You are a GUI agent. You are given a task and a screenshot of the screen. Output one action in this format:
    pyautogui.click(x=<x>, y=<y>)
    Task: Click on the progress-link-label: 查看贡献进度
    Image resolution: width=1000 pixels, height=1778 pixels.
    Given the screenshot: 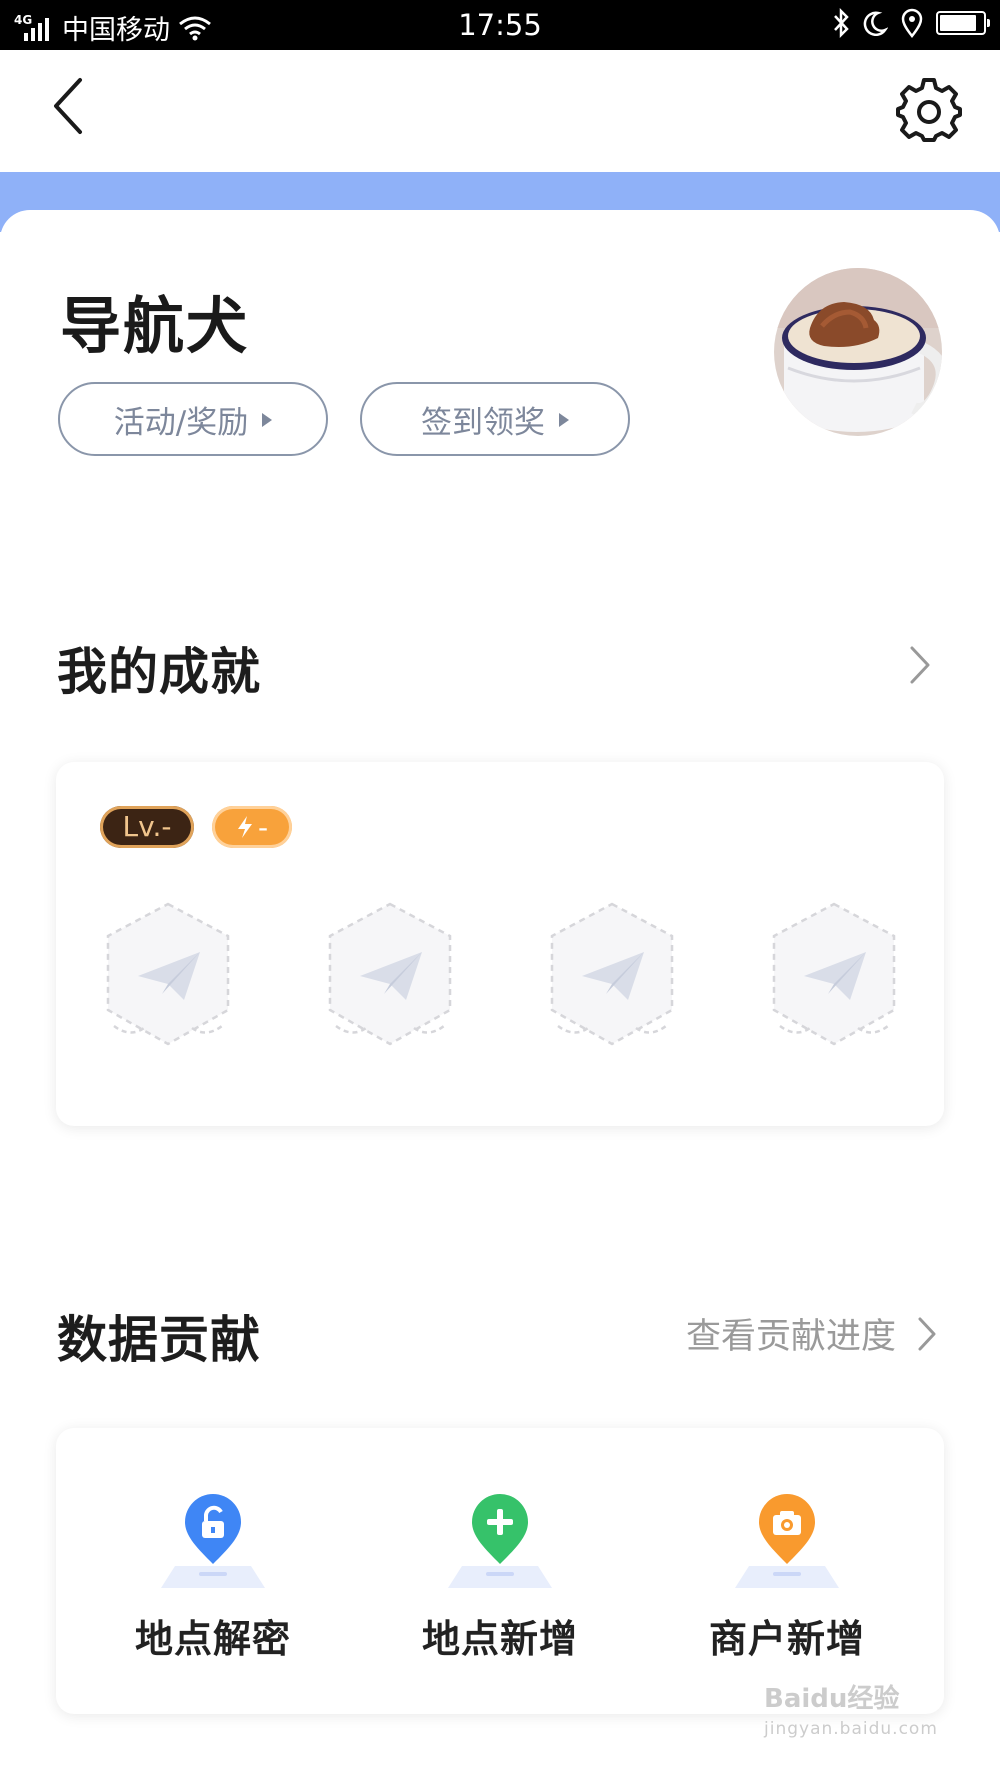 What is the action you would take?
    pyautogui.click(x=790, y=1337)
    